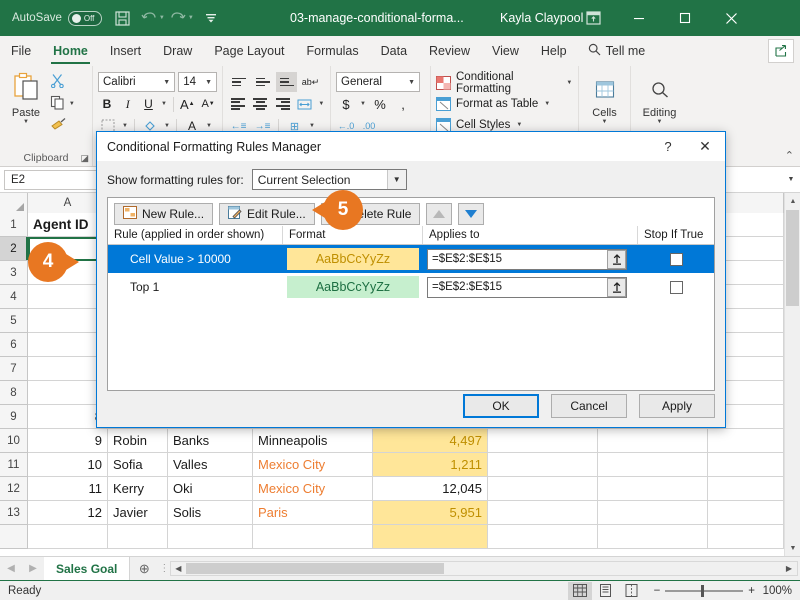 The image size is (800, 600). I want to click on align-middle-icon, so click(262, 82).